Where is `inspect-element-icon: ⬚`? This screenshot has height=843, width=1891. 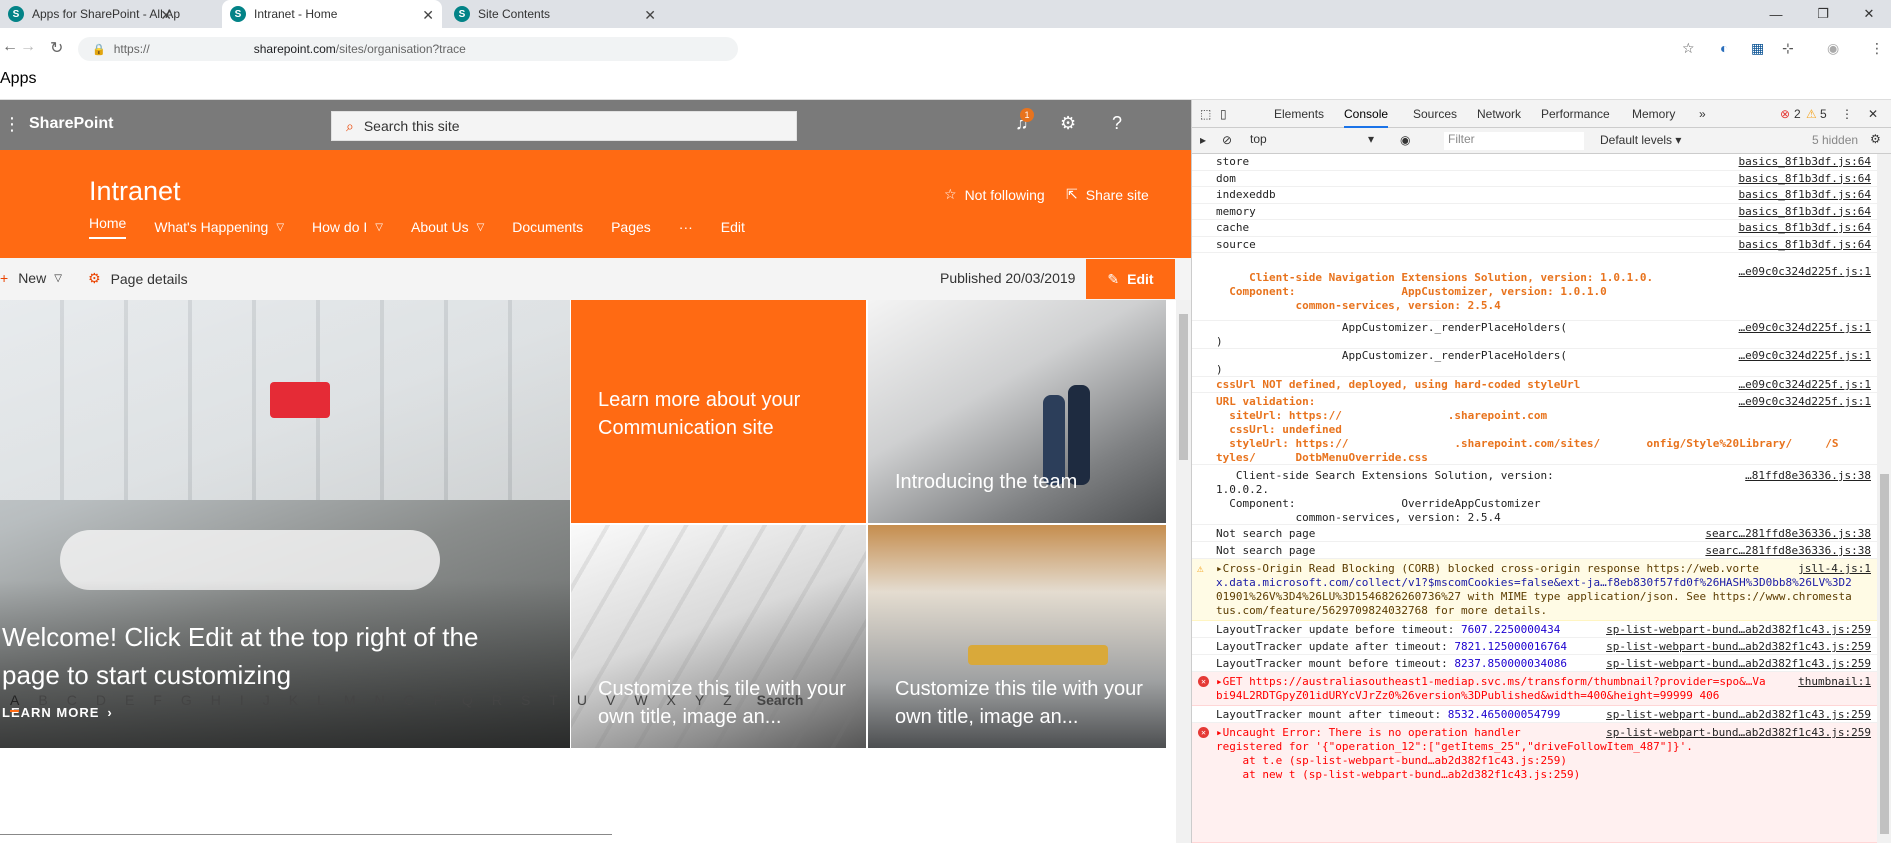
inspect-element-icon: ⬚ is located at coordinates (1205, 114).